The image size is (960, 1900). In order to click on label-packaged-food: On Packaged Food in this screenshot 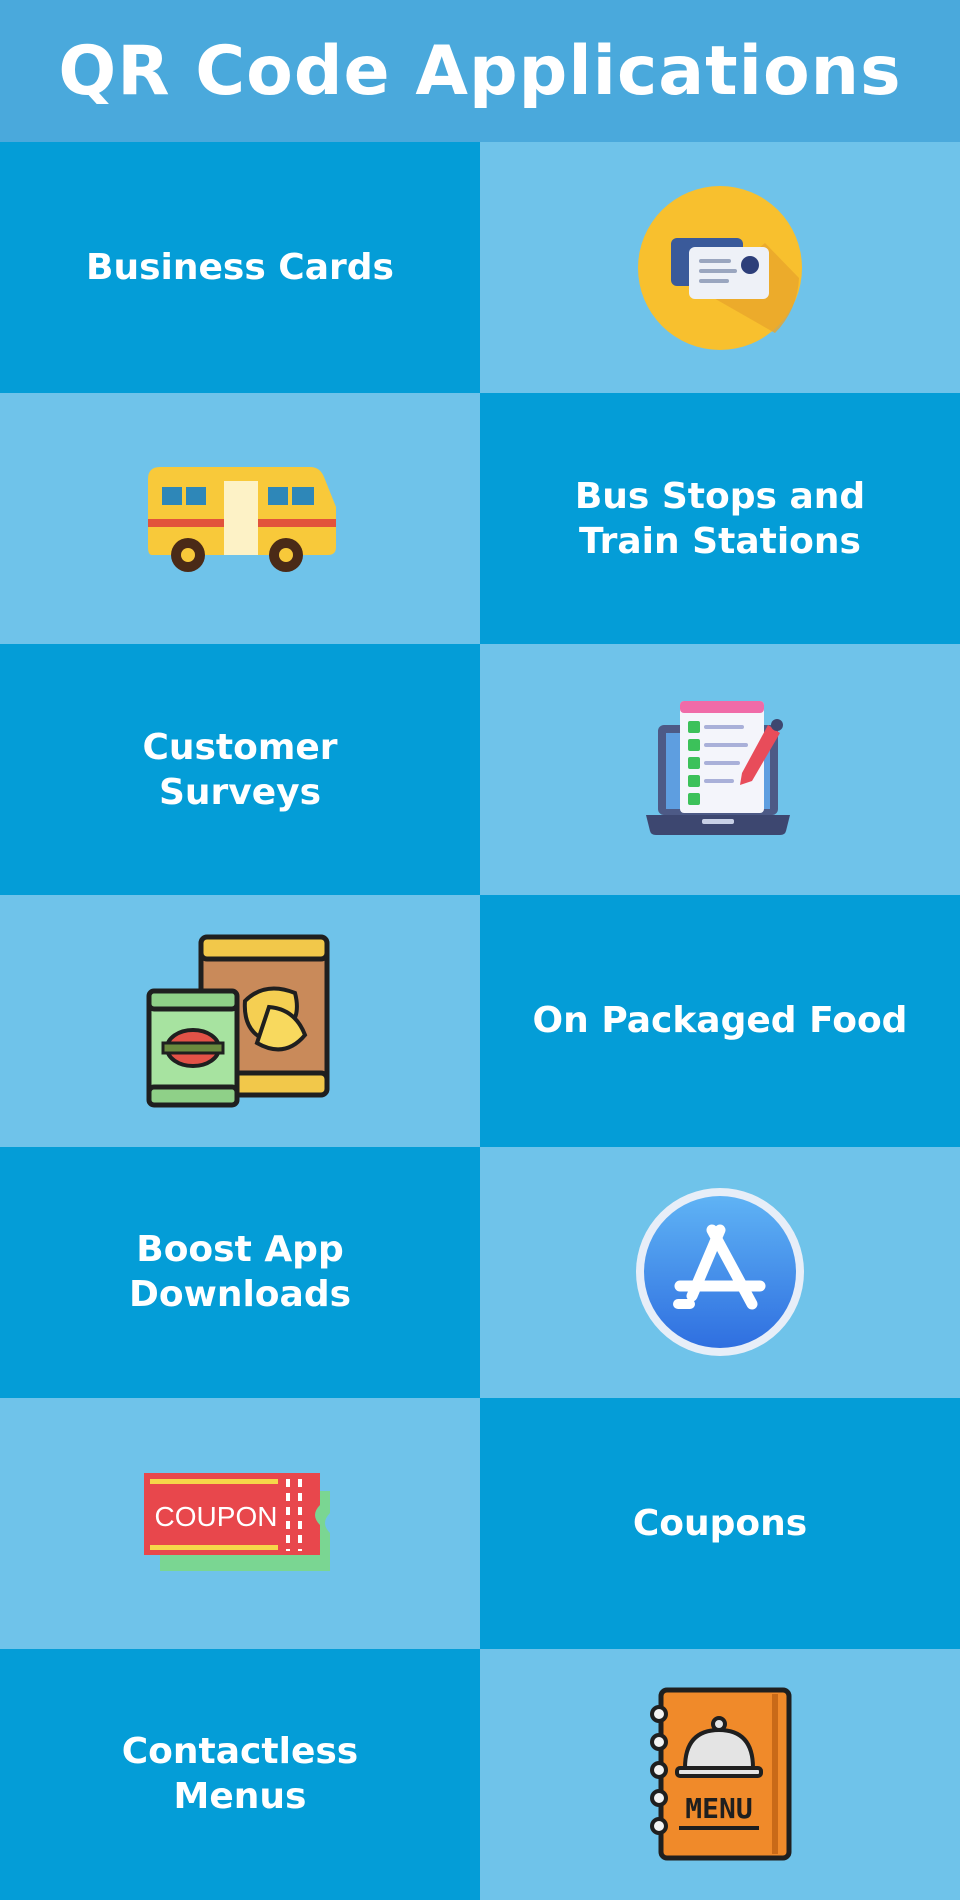, I will do `click(720, 1021)`.